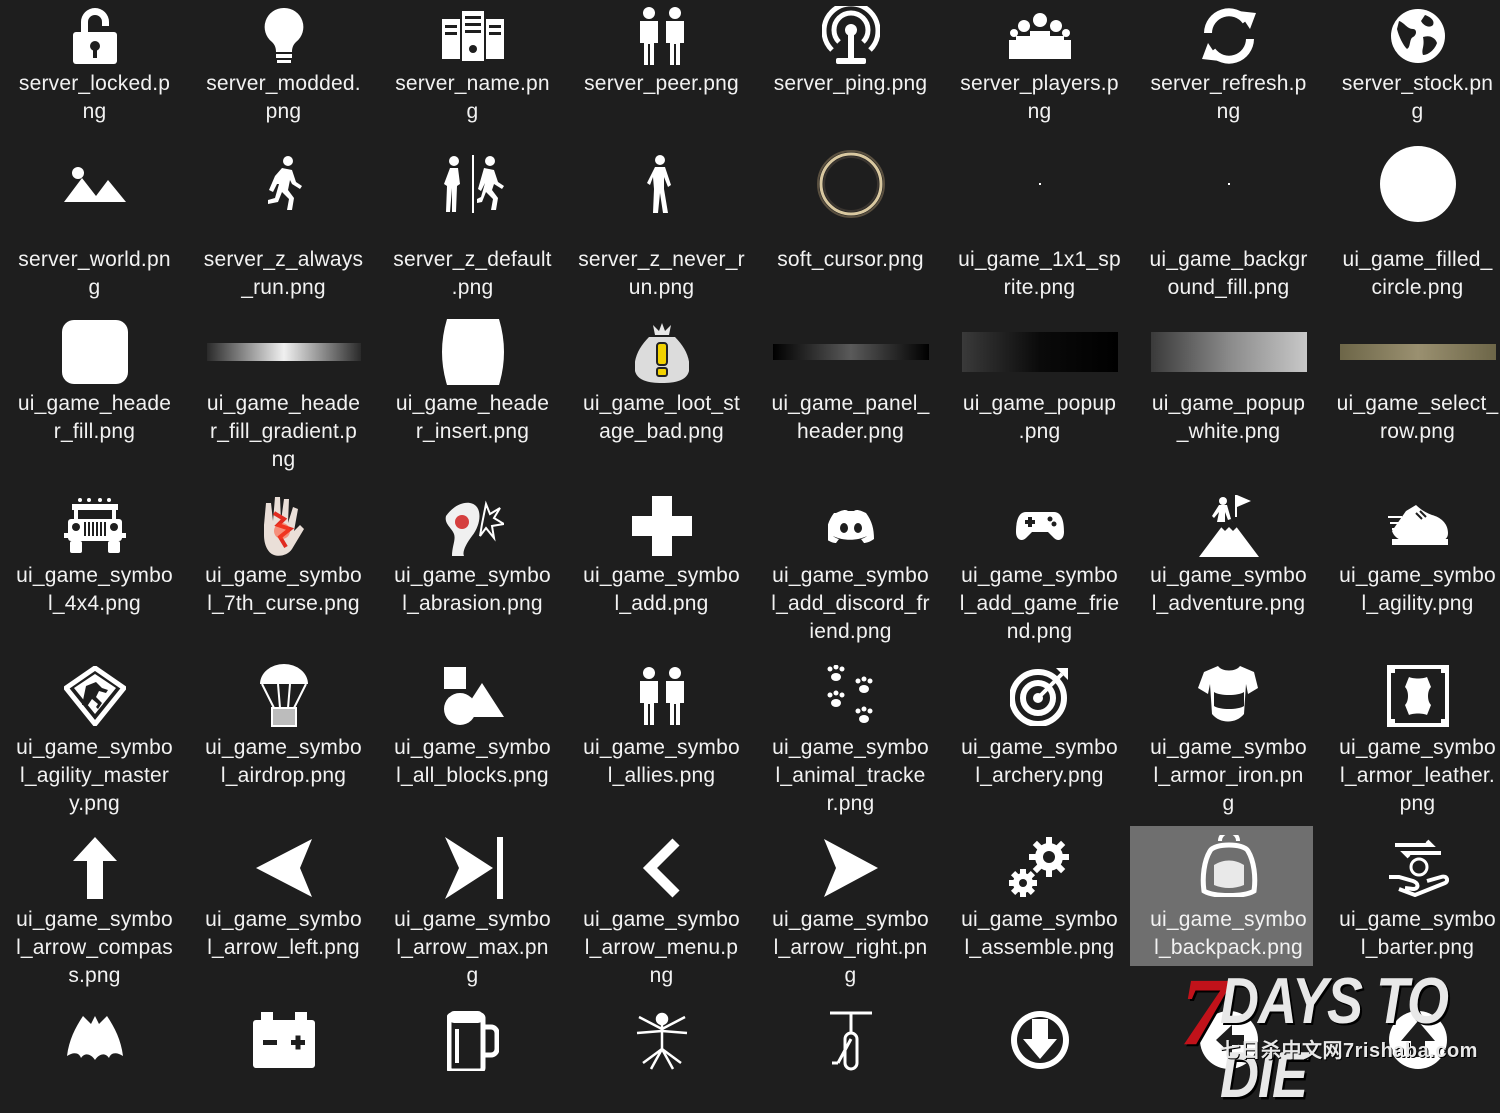 The image size is (1500, 1113). I want to click on file-tile: ui_game_heade r_fill_gradient.p ng, so click(283, 403).